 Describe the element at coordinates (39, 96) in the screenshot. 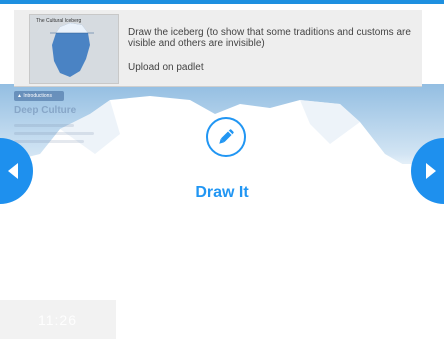

I see `introductions-pill: ▲ Introductions` at that location.